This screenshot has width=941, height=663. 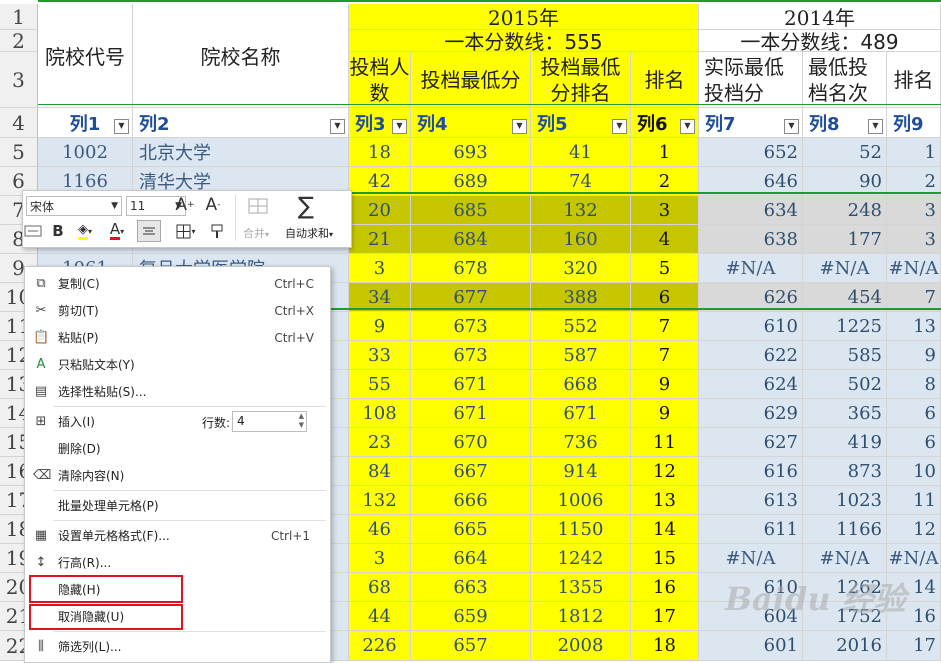 What do you see at coordinates (471, 384) in the screenshot?
I see `table-cell: 671` at bounding box center [471, 384].